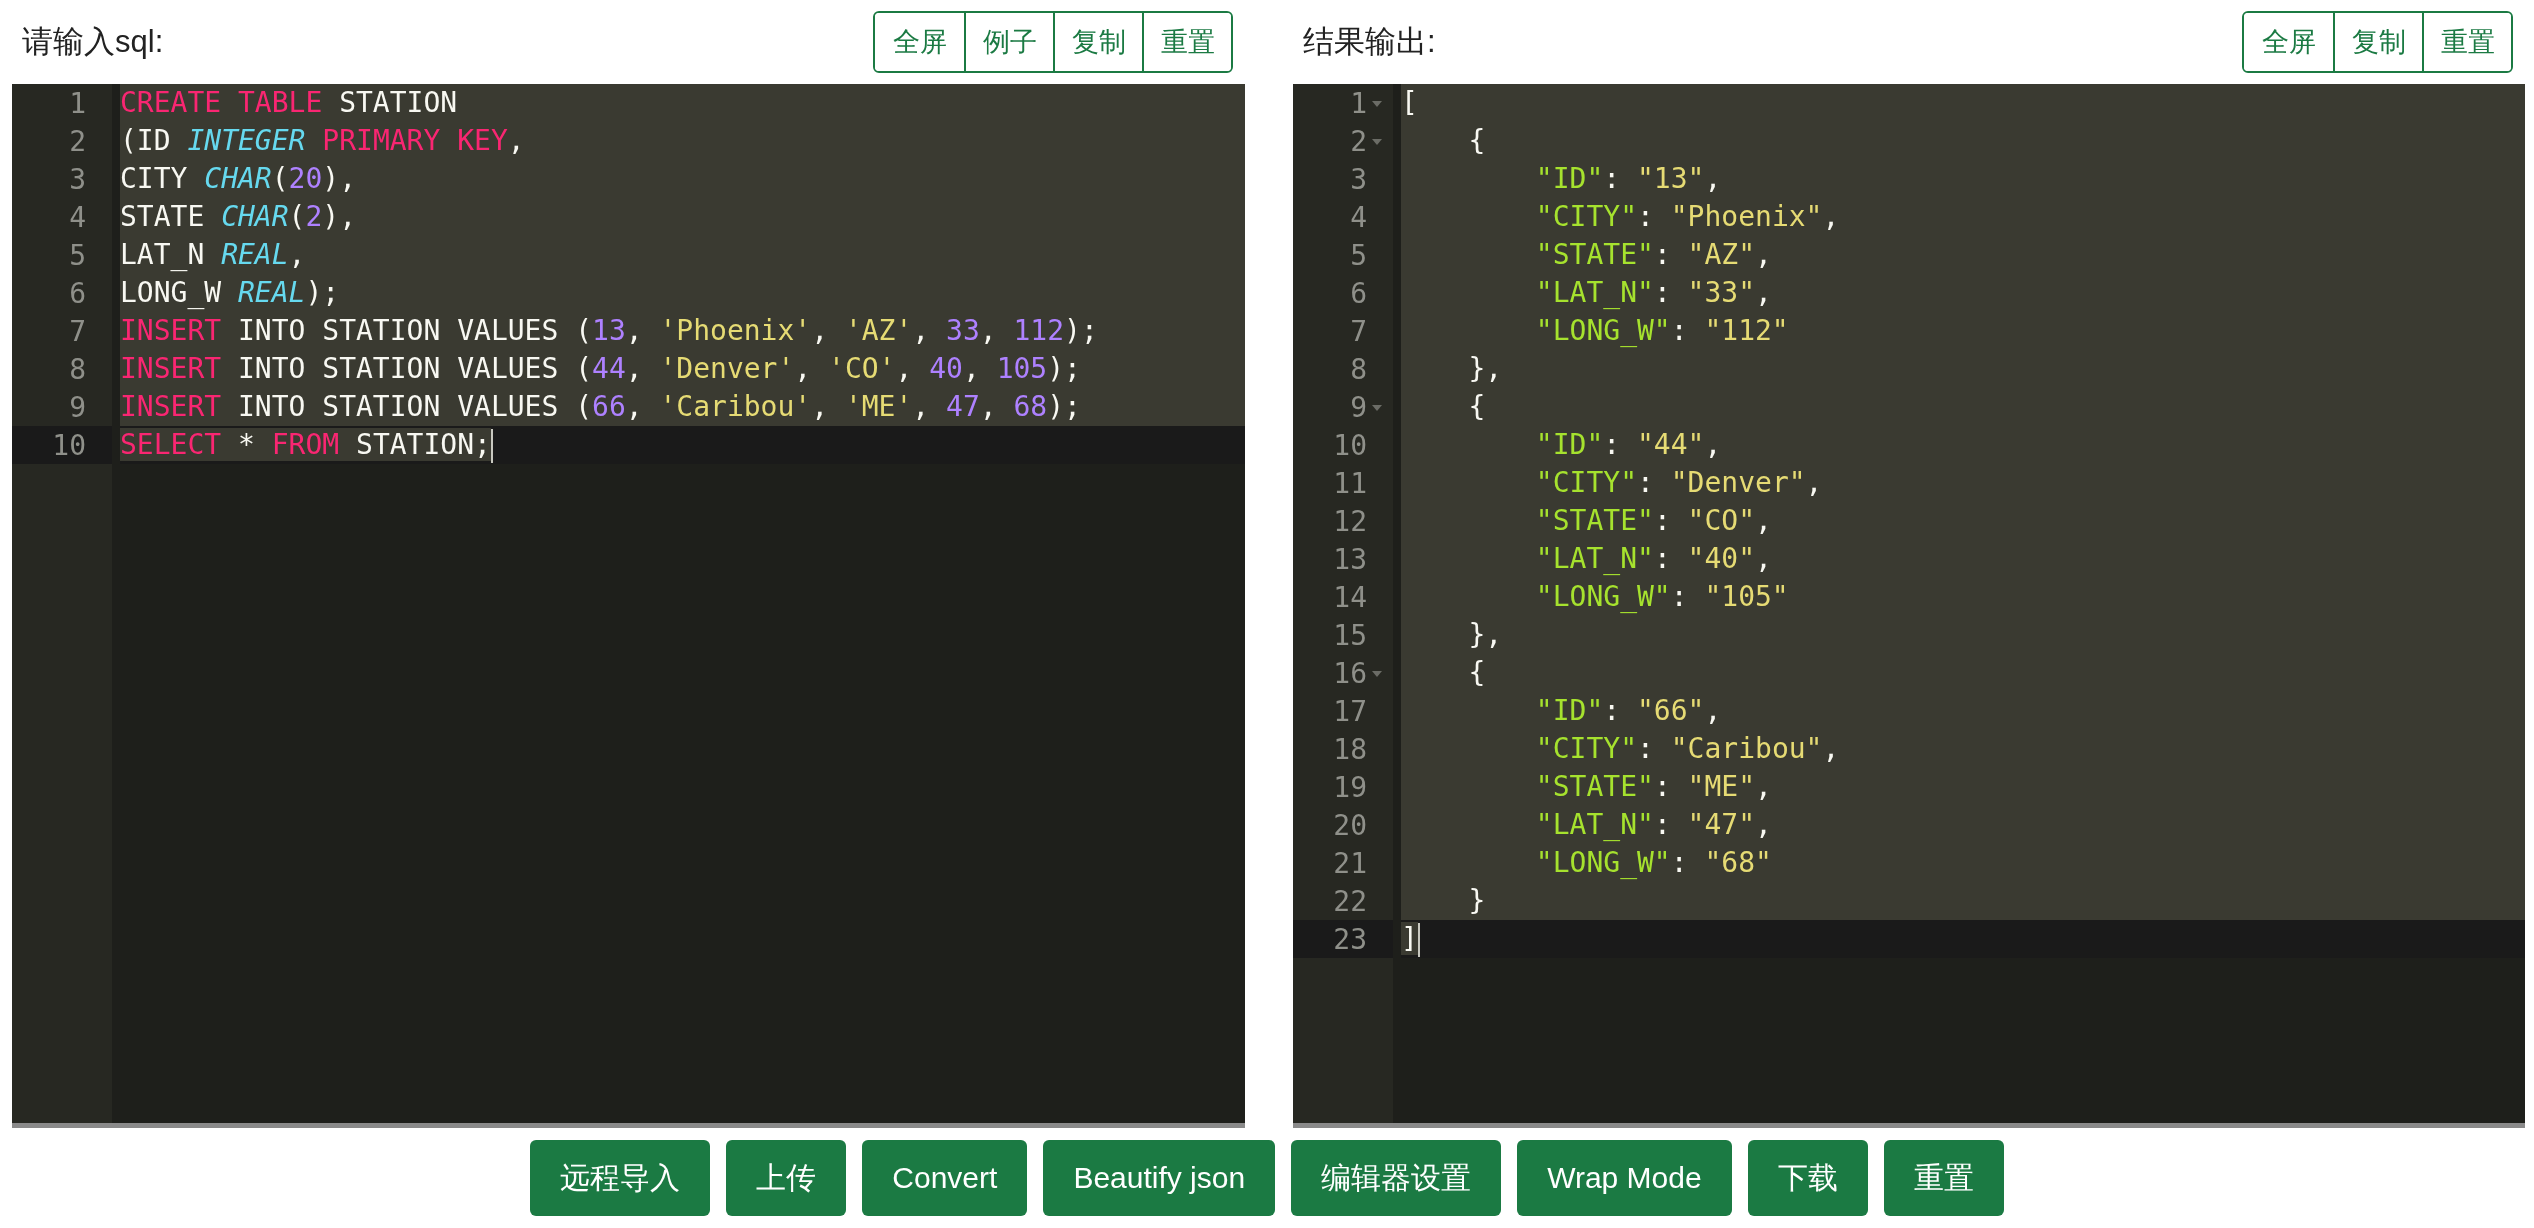 This screenshot has height=1228, width=2534. I want to click on line-number: 13, so click(1350, 559).